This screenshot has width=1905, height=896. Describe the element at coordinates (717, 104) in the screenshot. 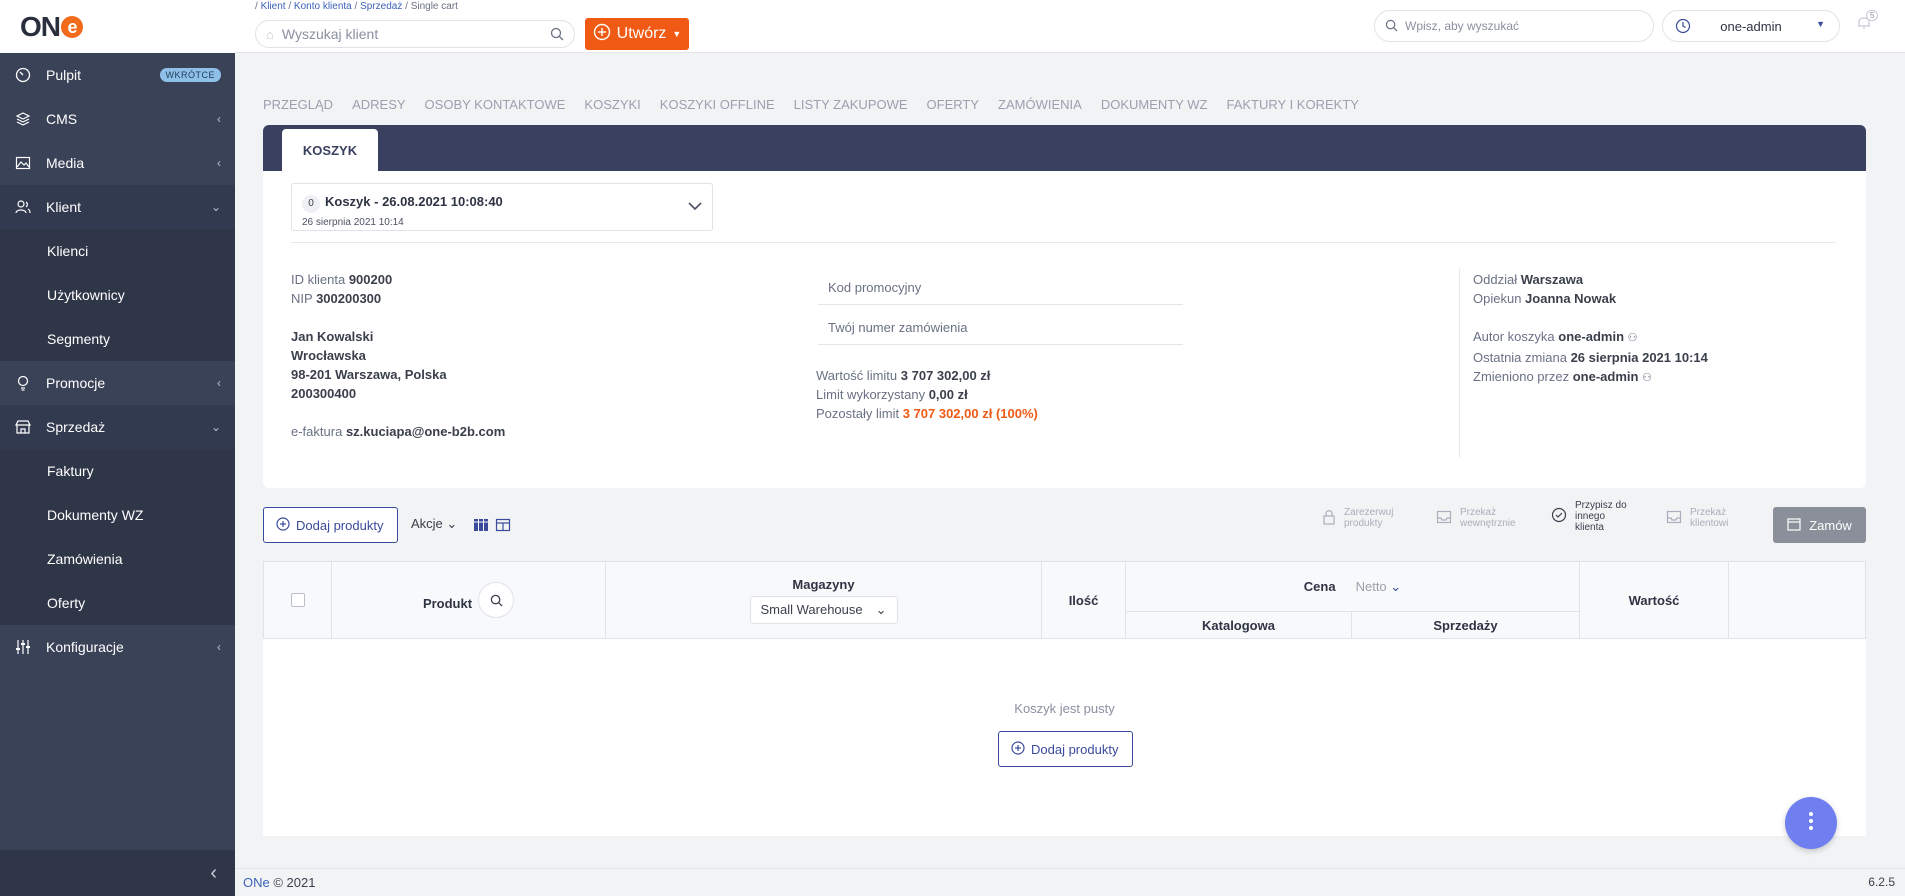

I see `tab-koszyki-offline: KOSZYKI OFFLINE` at that location.